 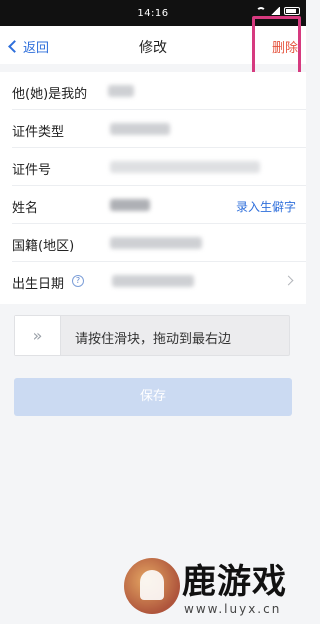 I want to click on form-row-relationship: 他(她)是我的, so click(x=153, y=91).